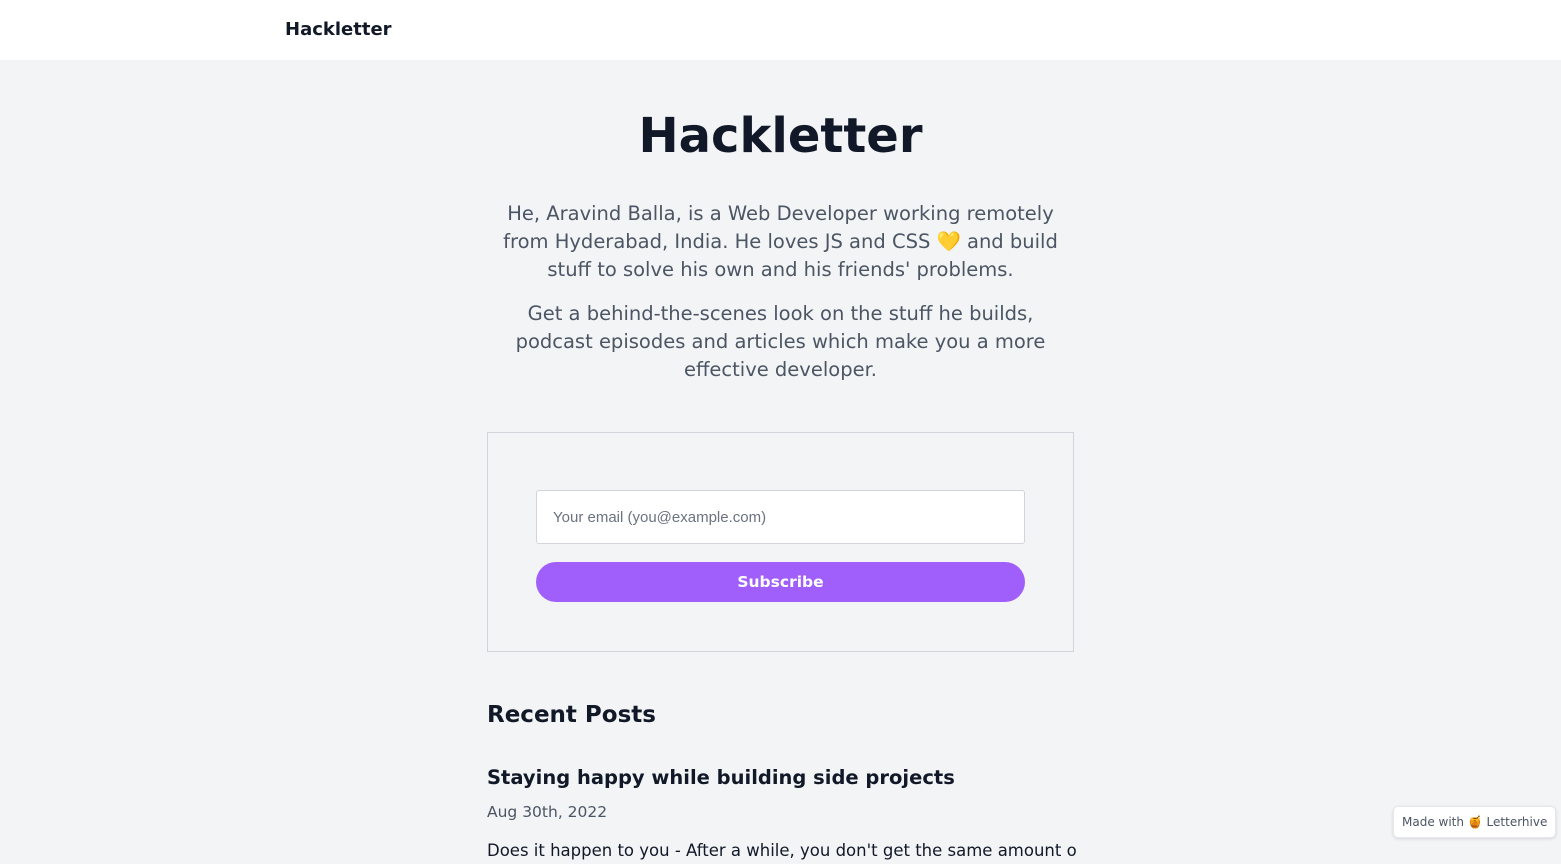 The image size is (1561, 864). Describe the element at coordinates (547, 812) in the screenshot. I see `post-date: Aug 30th, 2022` at that location.